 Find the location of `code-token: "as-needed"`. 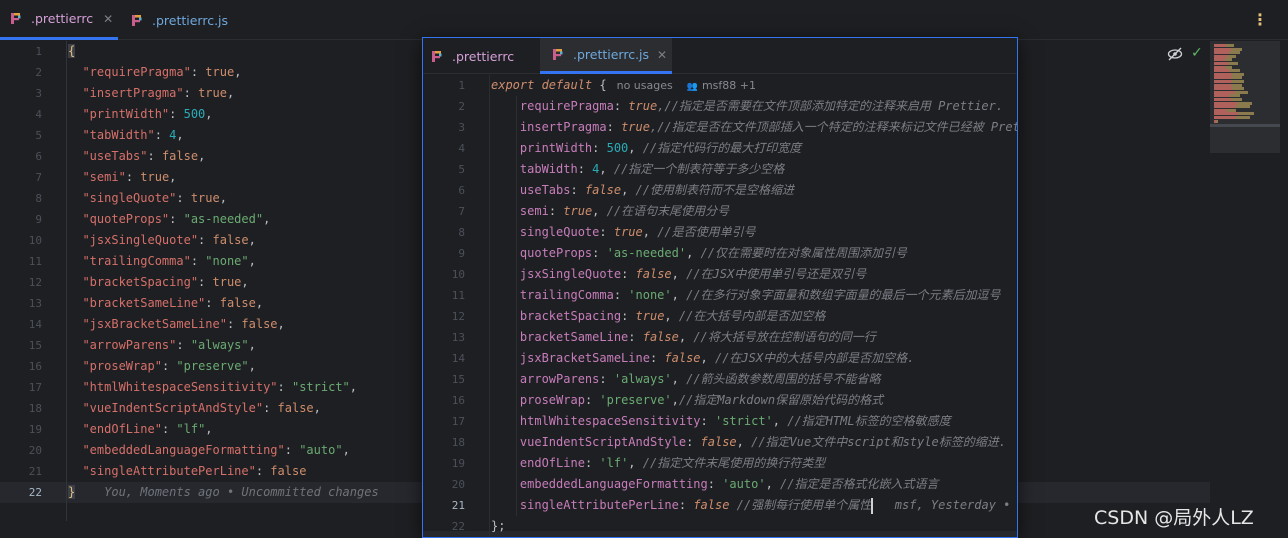

code-token: "as-needed" is located at coordinates (223, 219).